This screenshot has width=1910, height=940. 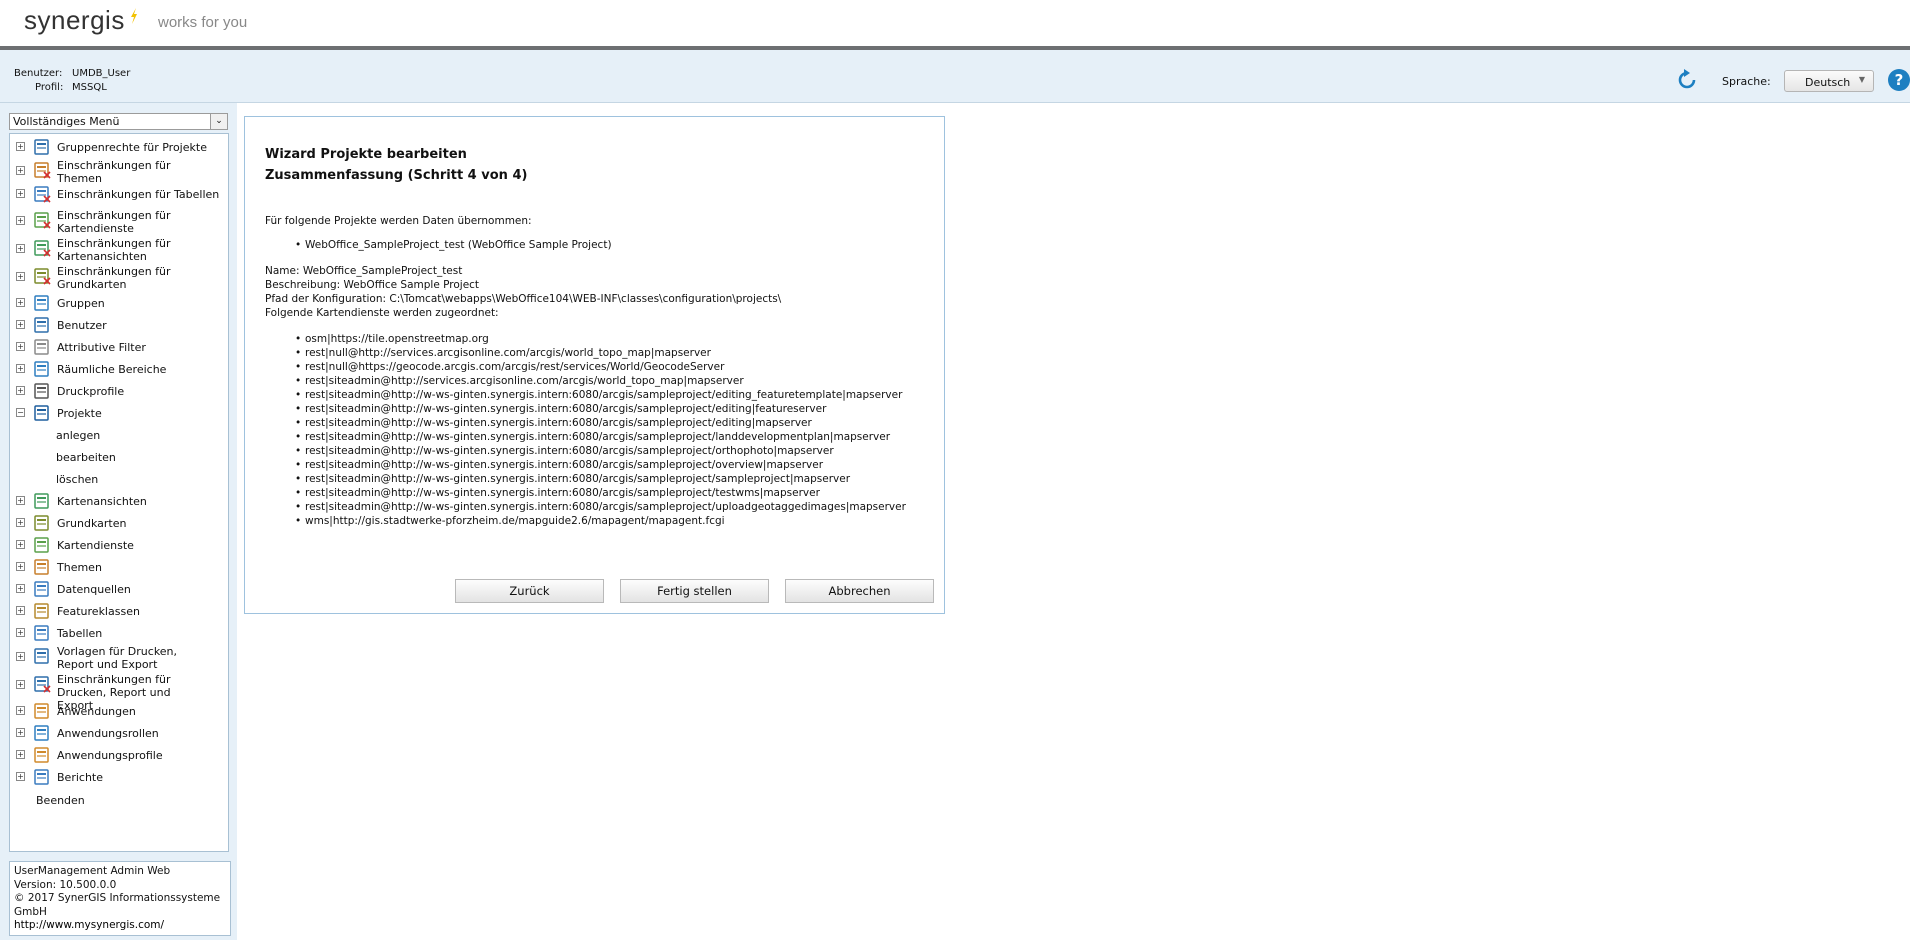 I want to click on tree-item-label: Berichte, so click(x=80, y=777).